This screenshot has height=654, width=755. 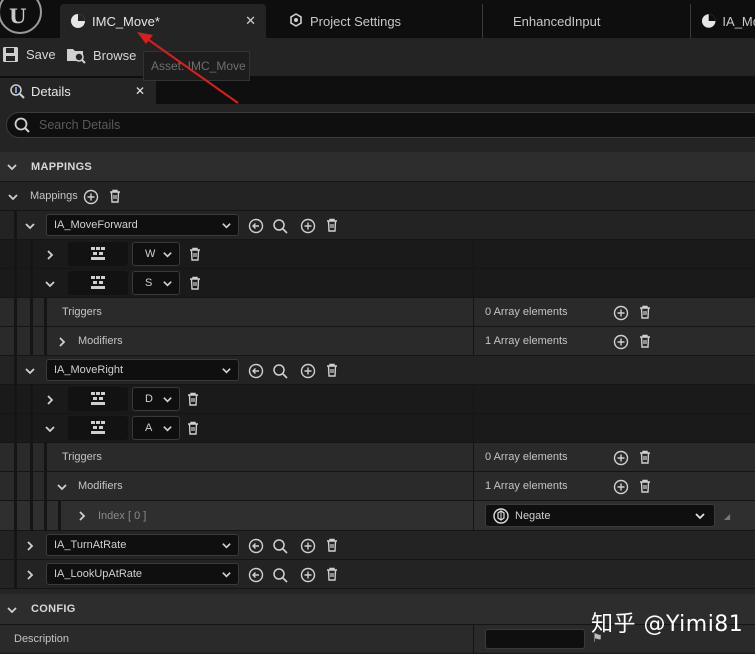 I want to click on tab-project-settings: Project Settings, so click(x=373, y=21).